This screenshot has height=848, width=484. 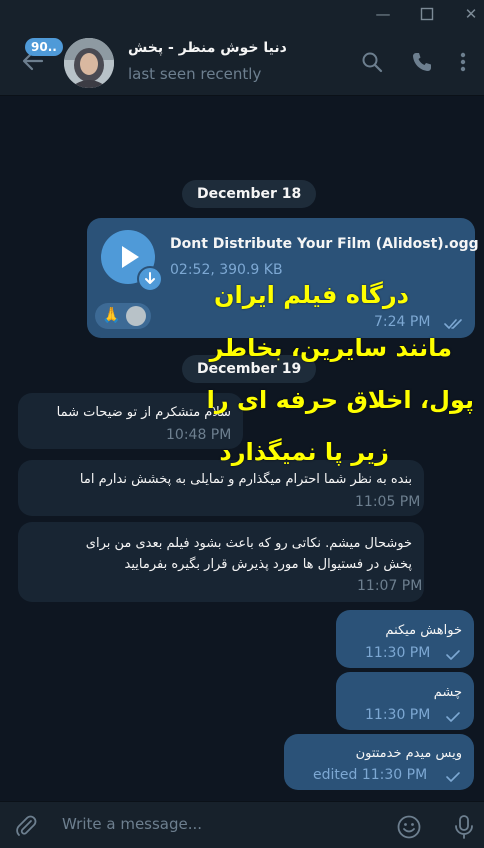 I want to click on outgoing-message: ویس میدم خدمتتون edited 11:30 PM, so click(x=379, y=762).